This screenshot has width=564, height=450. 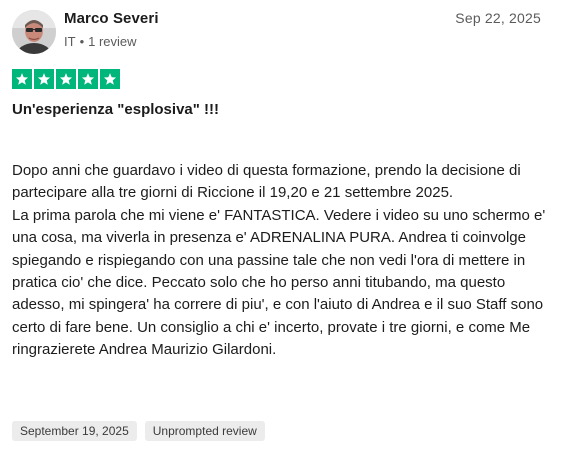 I want to click on experience-date-tag: September 19, 2025, so click(x=74, y=431).